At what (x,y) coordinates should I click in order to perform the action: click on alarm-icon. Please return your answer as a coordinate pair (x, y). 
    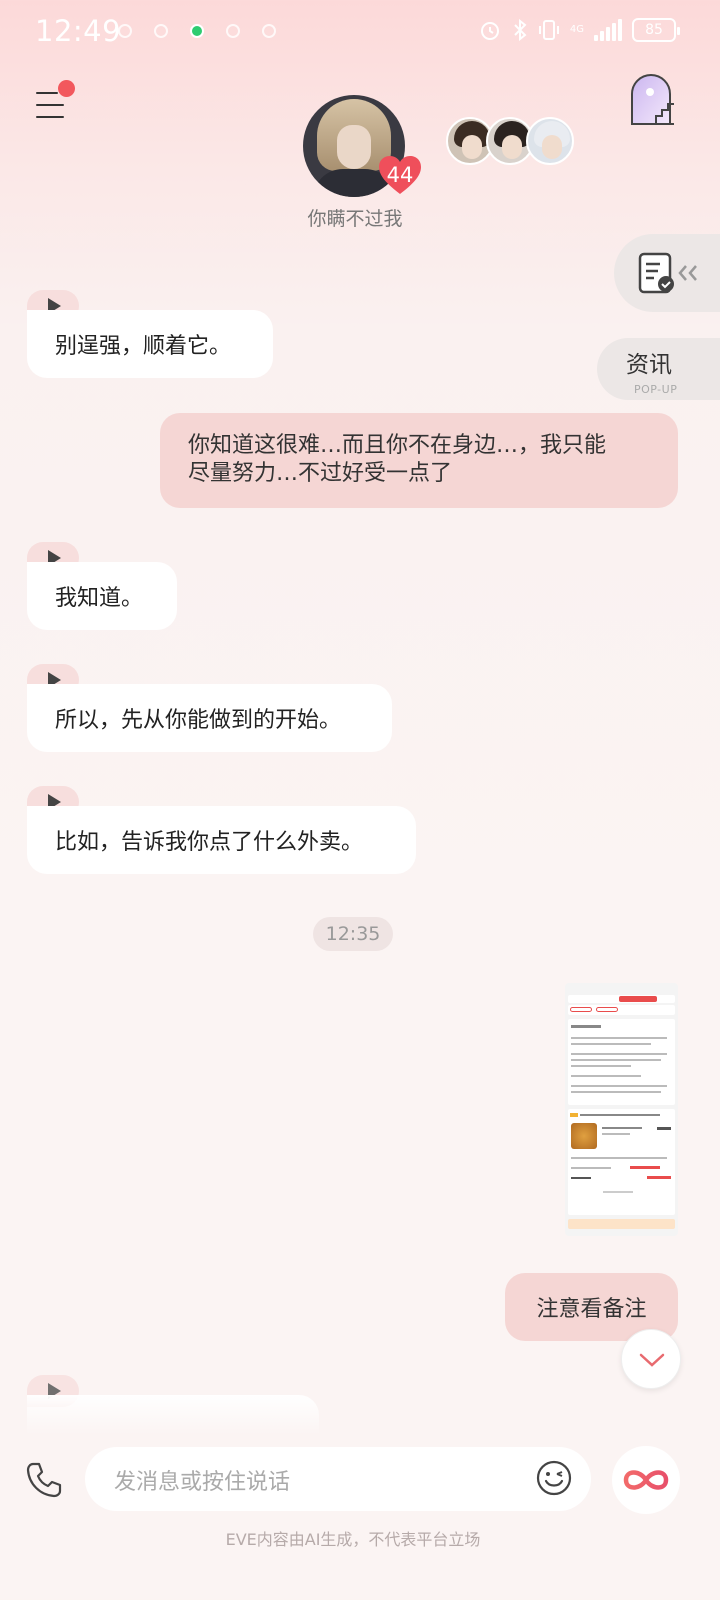
    Looking at the image, I should click on (489, 31).